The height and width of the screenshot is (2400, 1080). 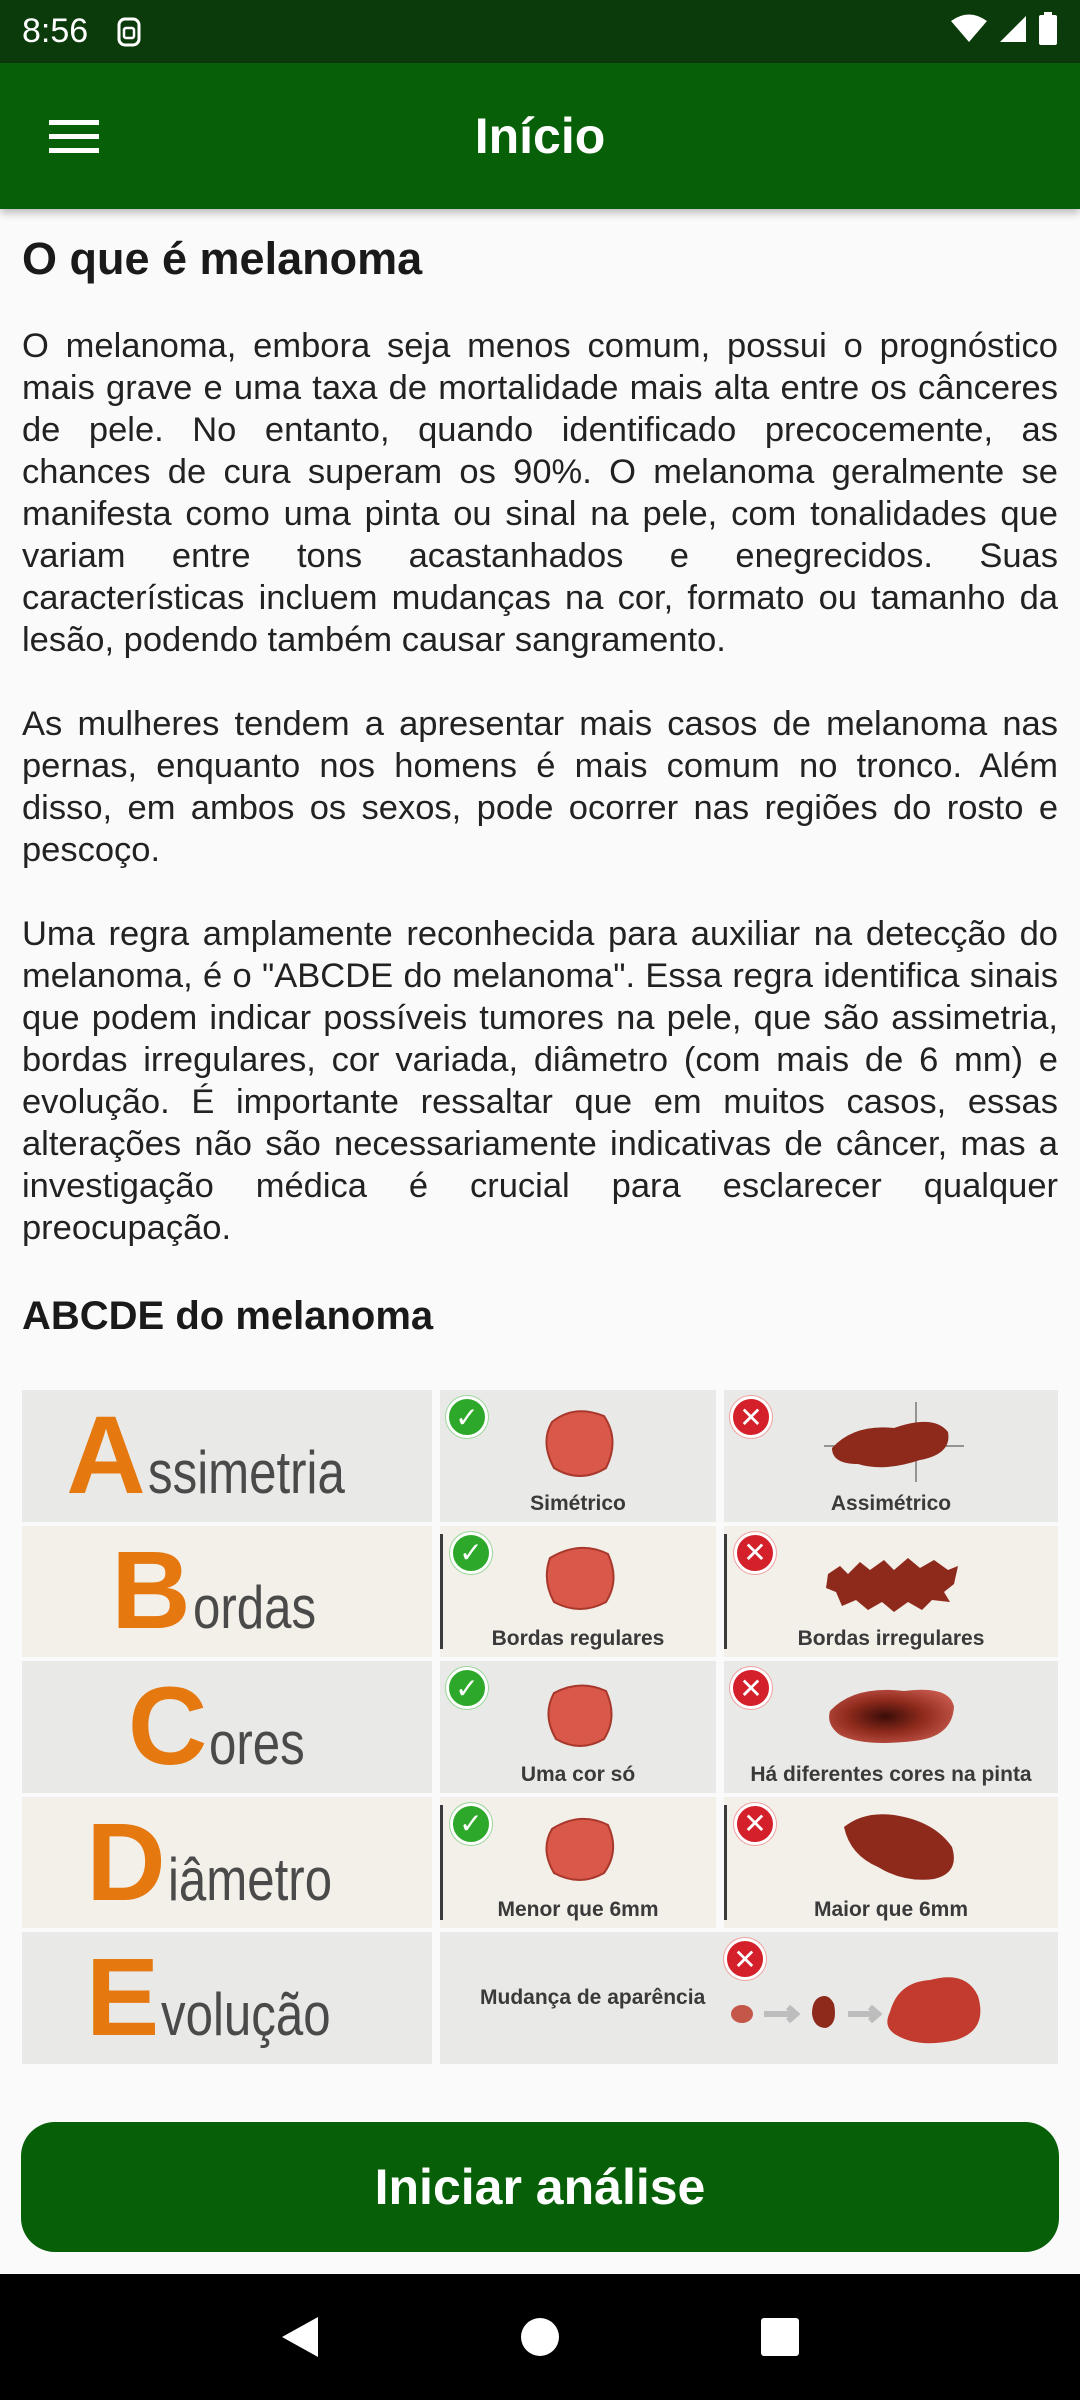 What do you see at coordinates (300, 2337) in the screenshot?
I see `back-icon` at bounding box center [300, 2337].